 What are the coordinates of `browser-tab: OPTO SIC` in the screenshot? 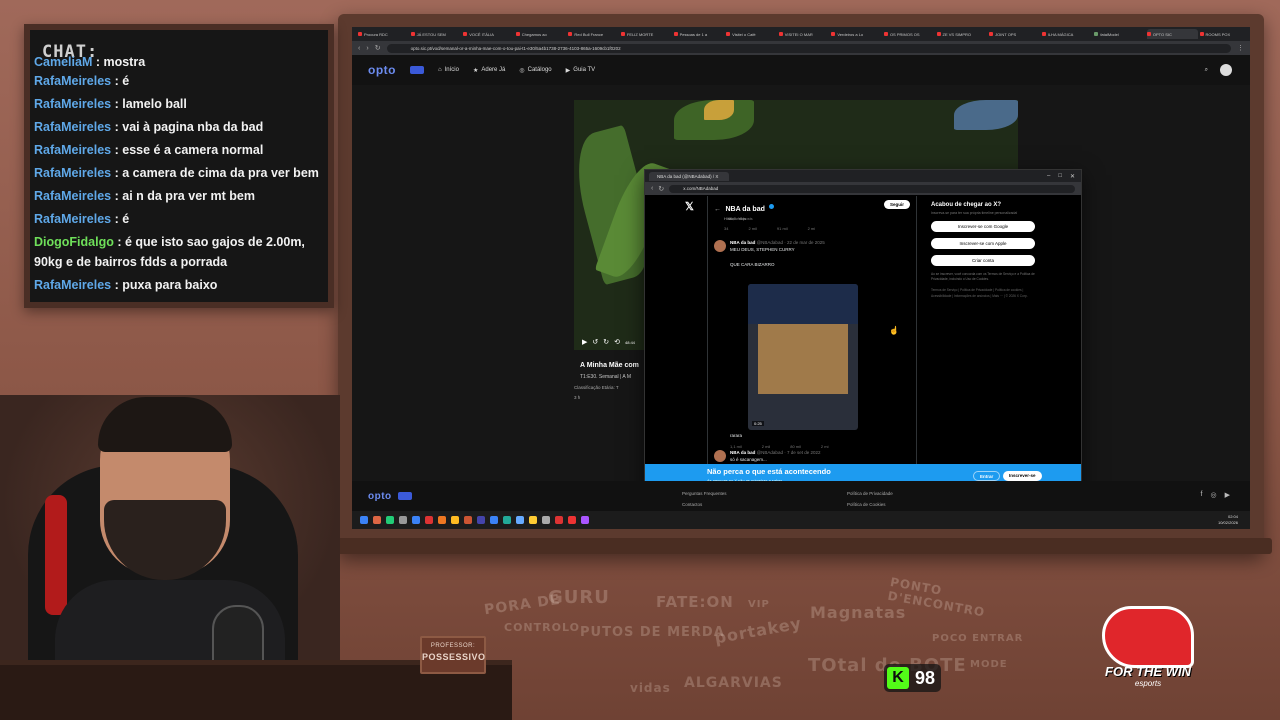 It's located at (1172, 34).